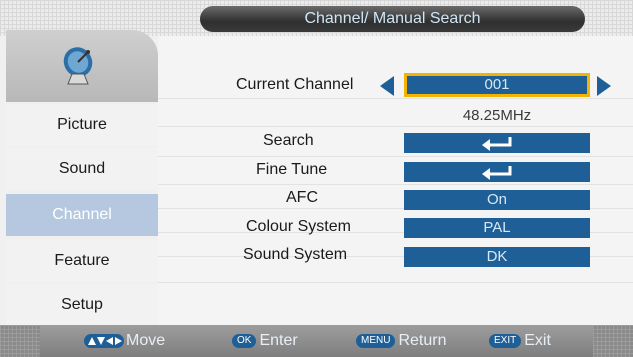 This screenshot has height=357, width=633. Describe the element at coordinates (316, 341) in the screenshot. I see `footer-hints: Move OK Enter MENU Return EXIT Exit` at that location.